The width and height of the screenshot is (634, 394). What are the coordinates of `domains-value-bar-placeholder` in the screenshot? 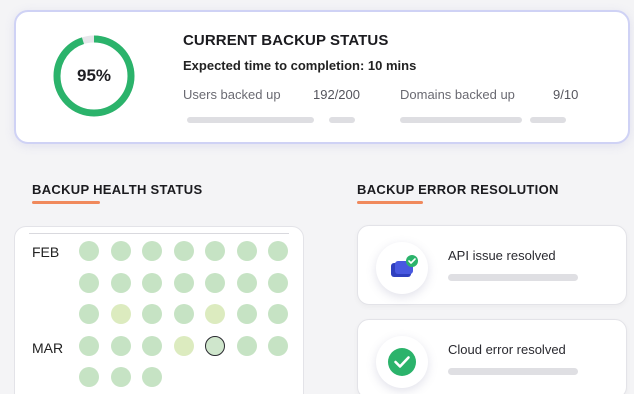 It's located at (548, 120).